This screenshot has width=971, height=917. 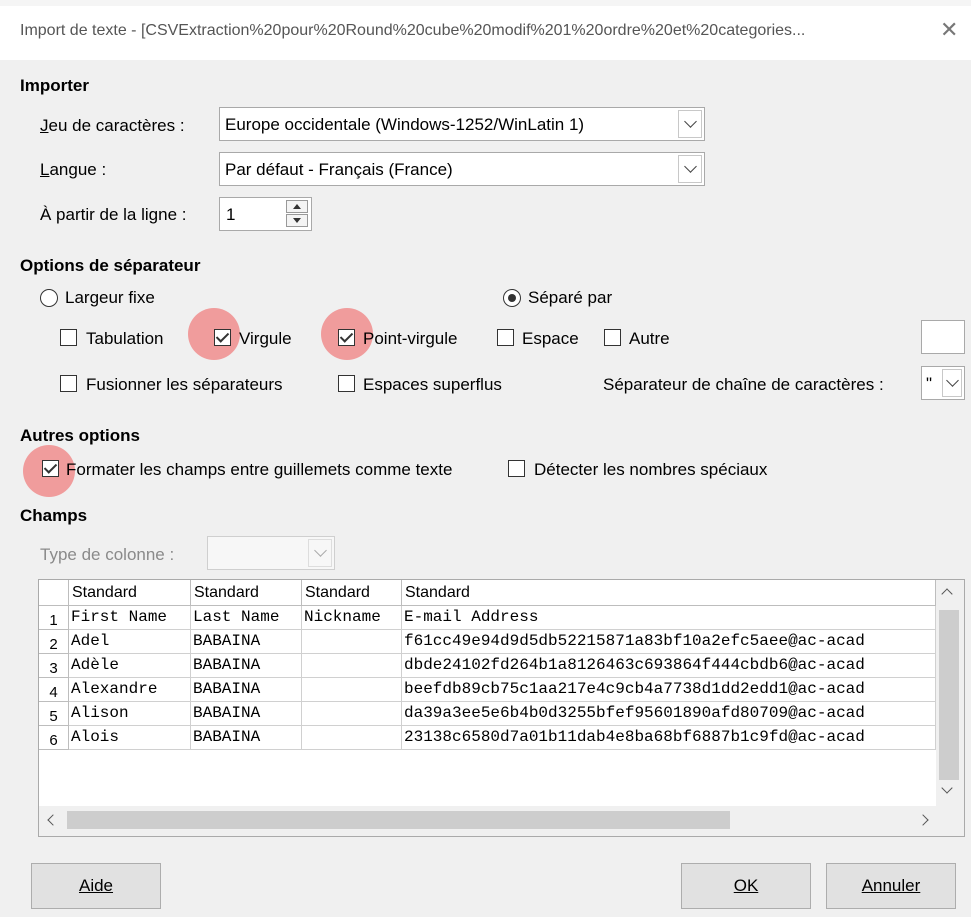 What do you see at coordinates (339, 169) in the screenshot?
I see `language-value: Par défaut - Français (France)` at bounding box center [339, 169].